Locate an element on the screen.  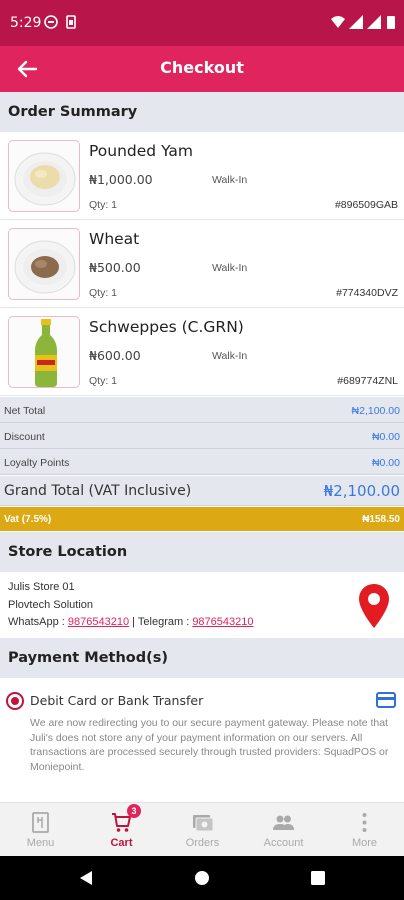
nav-menu: Menu is located at coordinates (40, 830).